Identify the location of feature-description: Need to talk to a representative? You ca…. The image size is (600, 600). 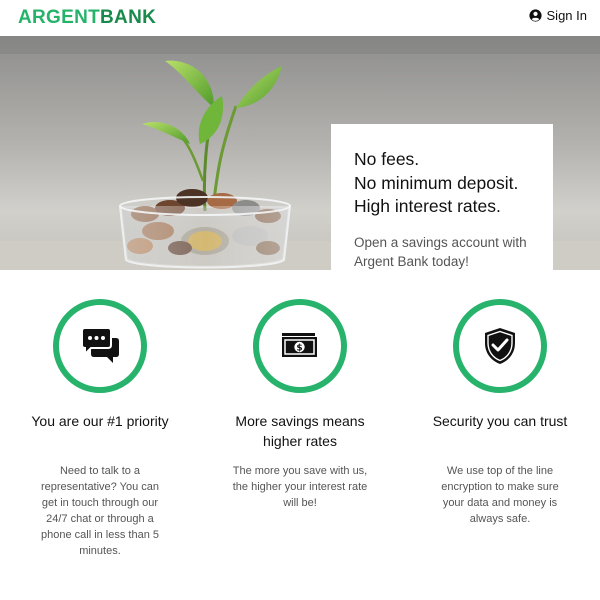
(100, 511).